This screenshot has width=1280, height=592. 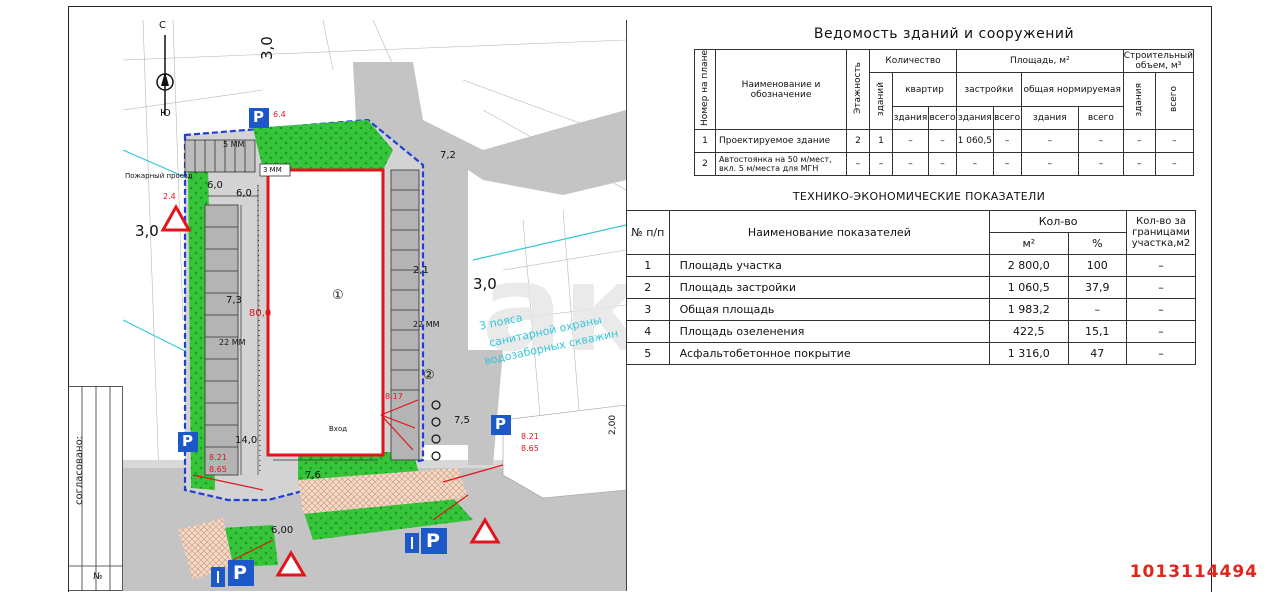 What do you see at coordinates (919, 196) in the screenshot?
I see `indicators-table-title: ТЕХНИКО-ЭКОНОМИЧЕСКИЕ ПОКАЗАТЕЛИ` at bounding box center [919, 196].